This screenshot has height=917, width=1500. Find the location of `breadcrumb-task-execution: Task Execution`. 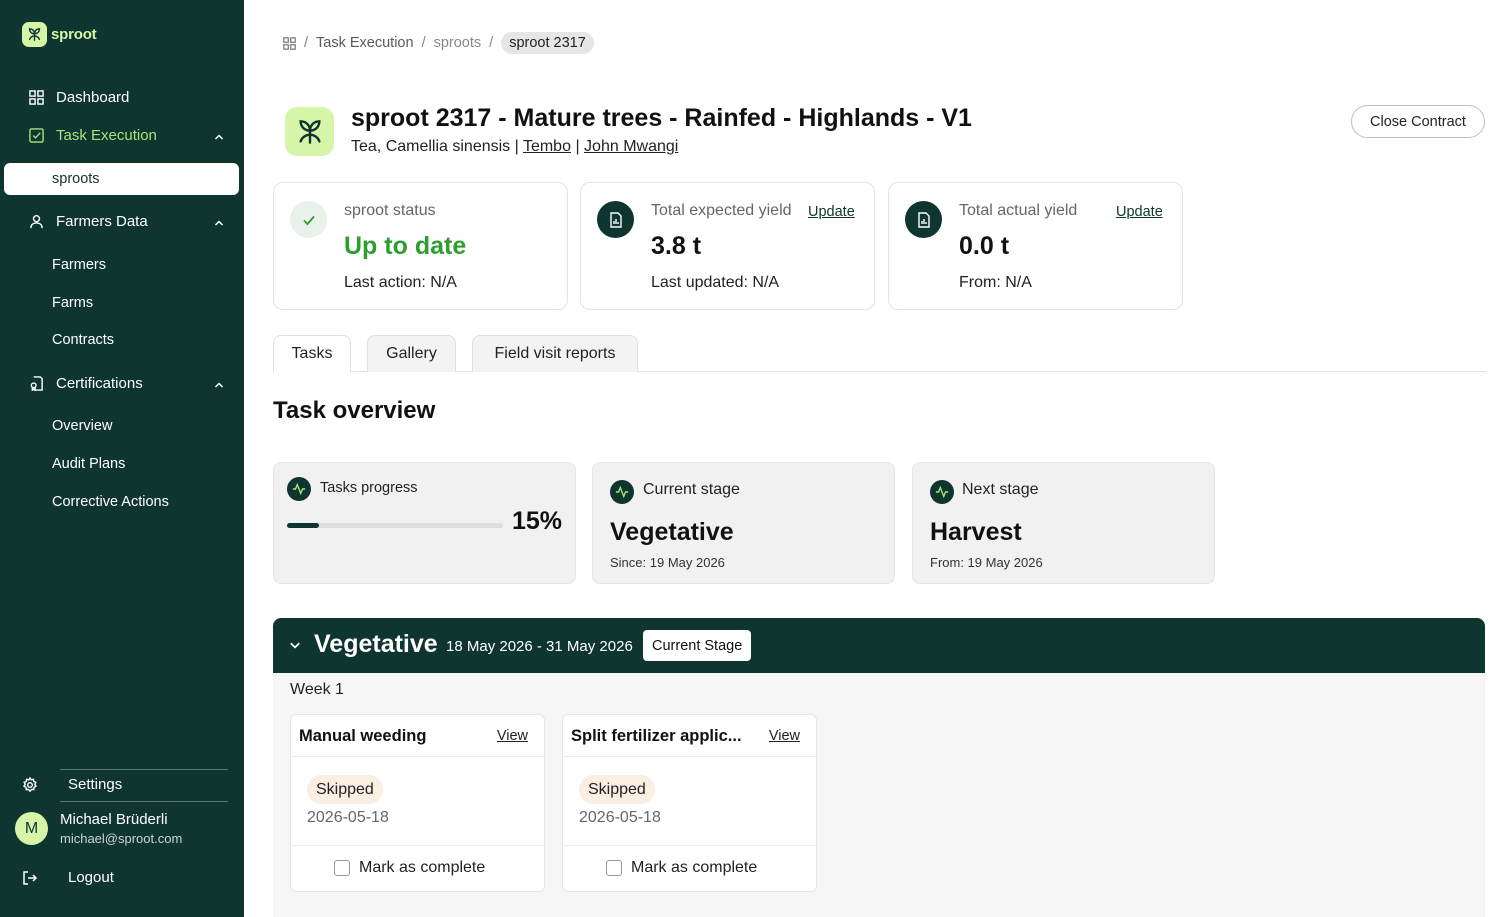

breadcrumb-task-execution: Task Execution is located at coordinates (365, 43).